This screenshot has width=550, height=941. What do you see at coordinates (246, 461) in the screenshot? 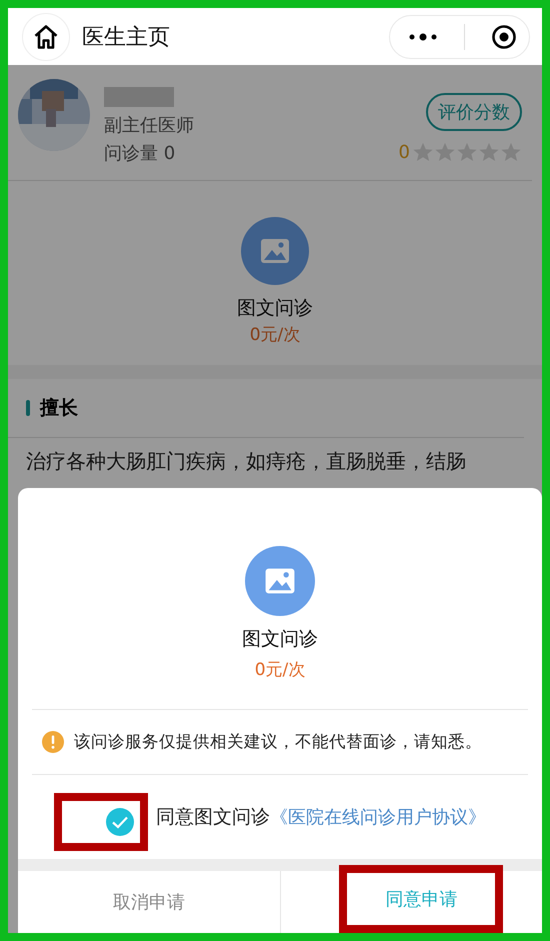
I see `specialty-text: 治疗各种大肠肛门疾病，如痔疮，直肠脱垂，结肠` at bounding box center [246, 461].